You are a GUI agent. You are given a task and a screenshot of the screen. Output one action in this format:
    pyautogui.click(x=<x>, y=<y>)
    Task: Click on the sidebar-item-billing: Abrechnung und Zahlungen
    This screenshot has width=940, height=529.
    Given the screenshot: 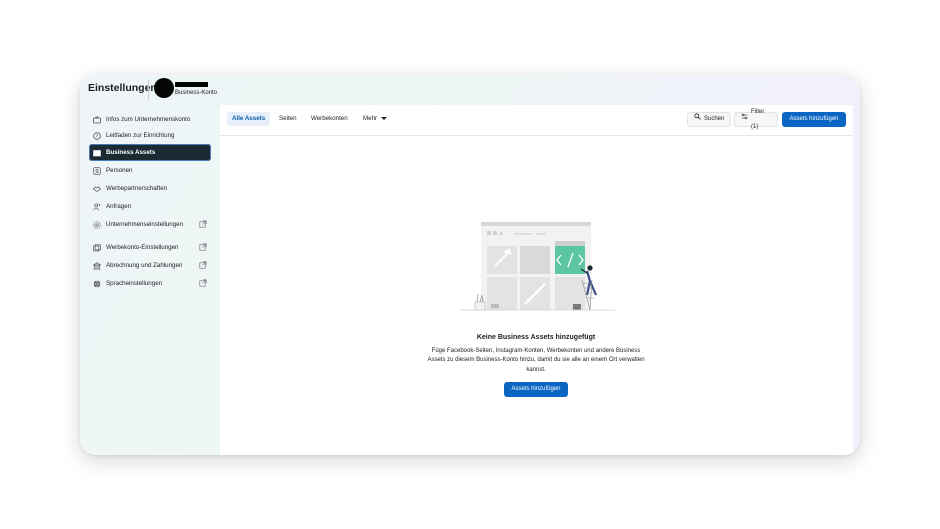 What is the action you would take?
    pyautogui.click(x=150, y=265)
    